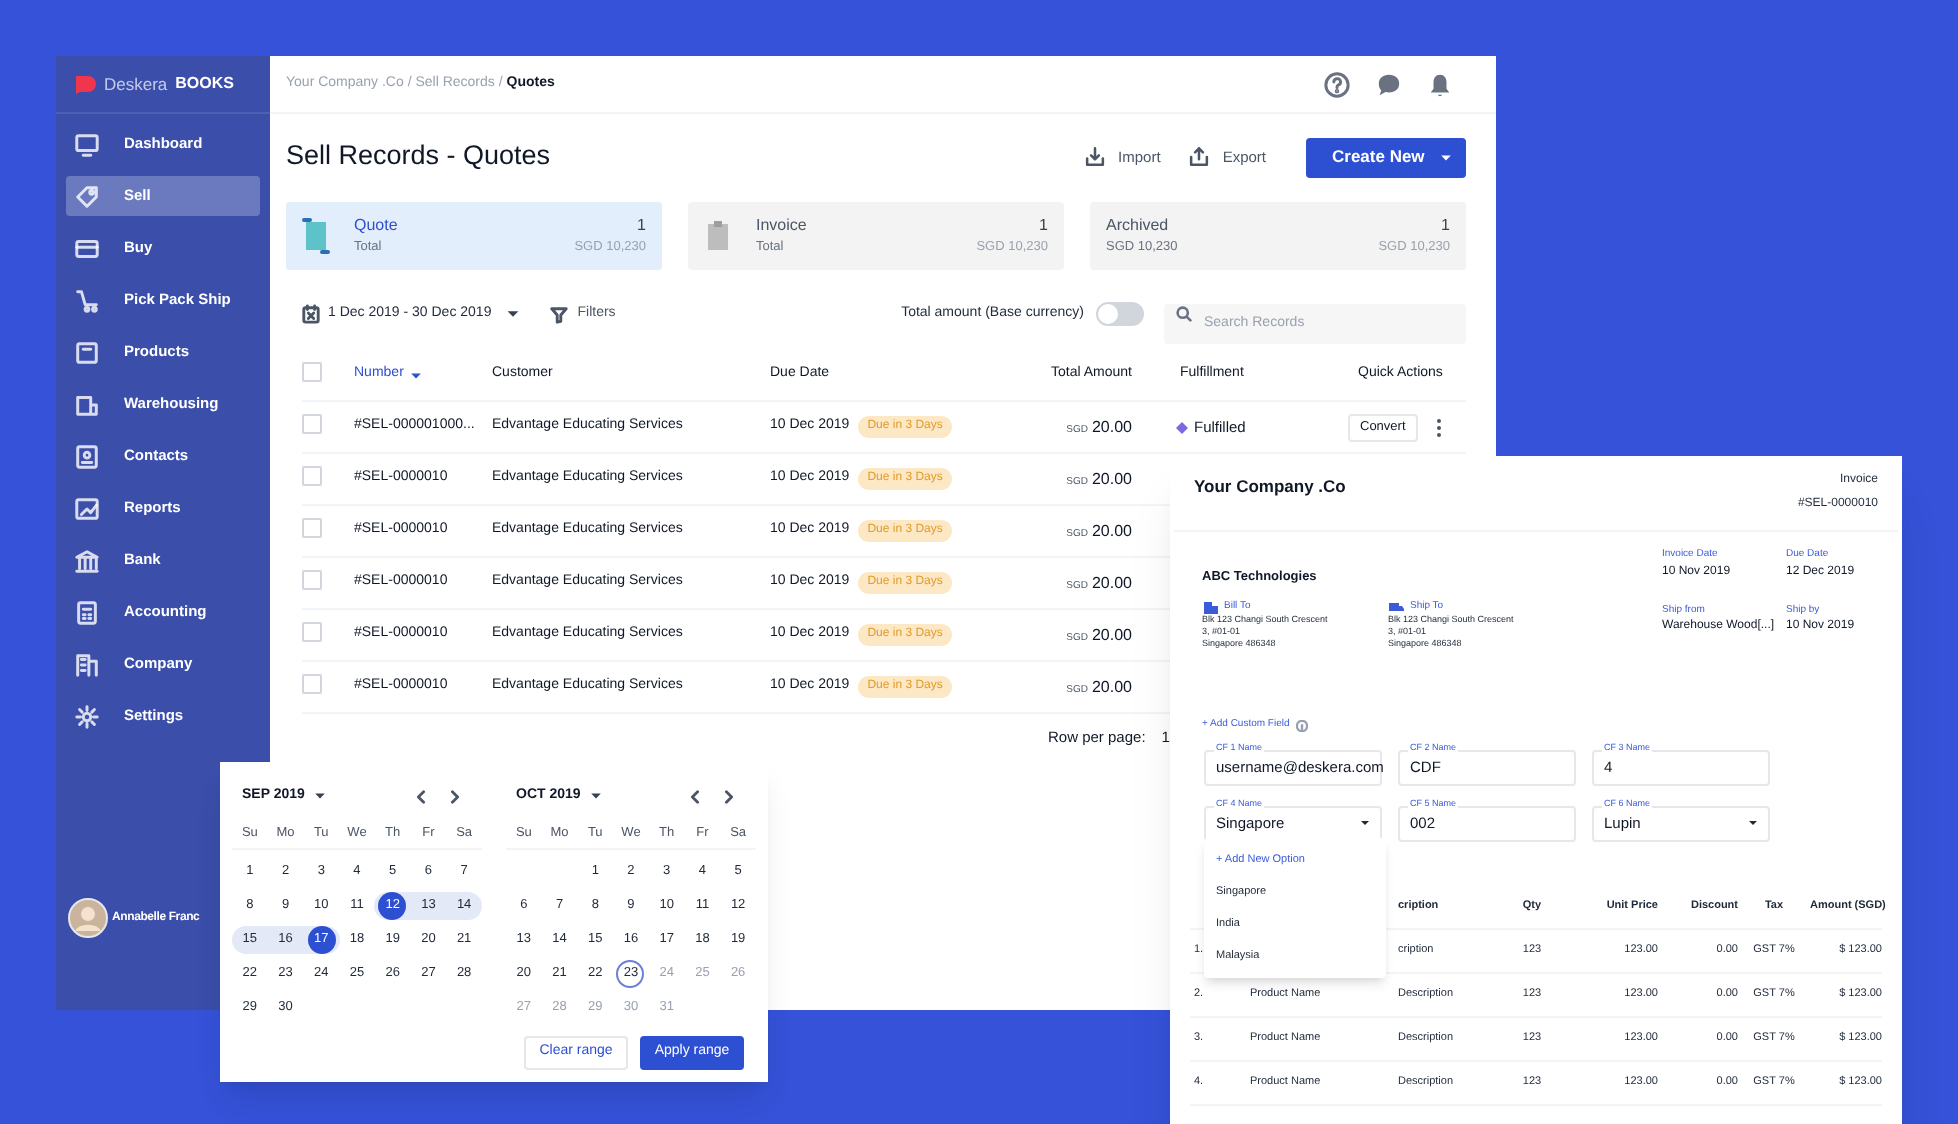 This screenshot has height=1124, width=1958. Describe the element at coordinates (1440, 84) in the screenshot. I see `bell-icon` at that location.